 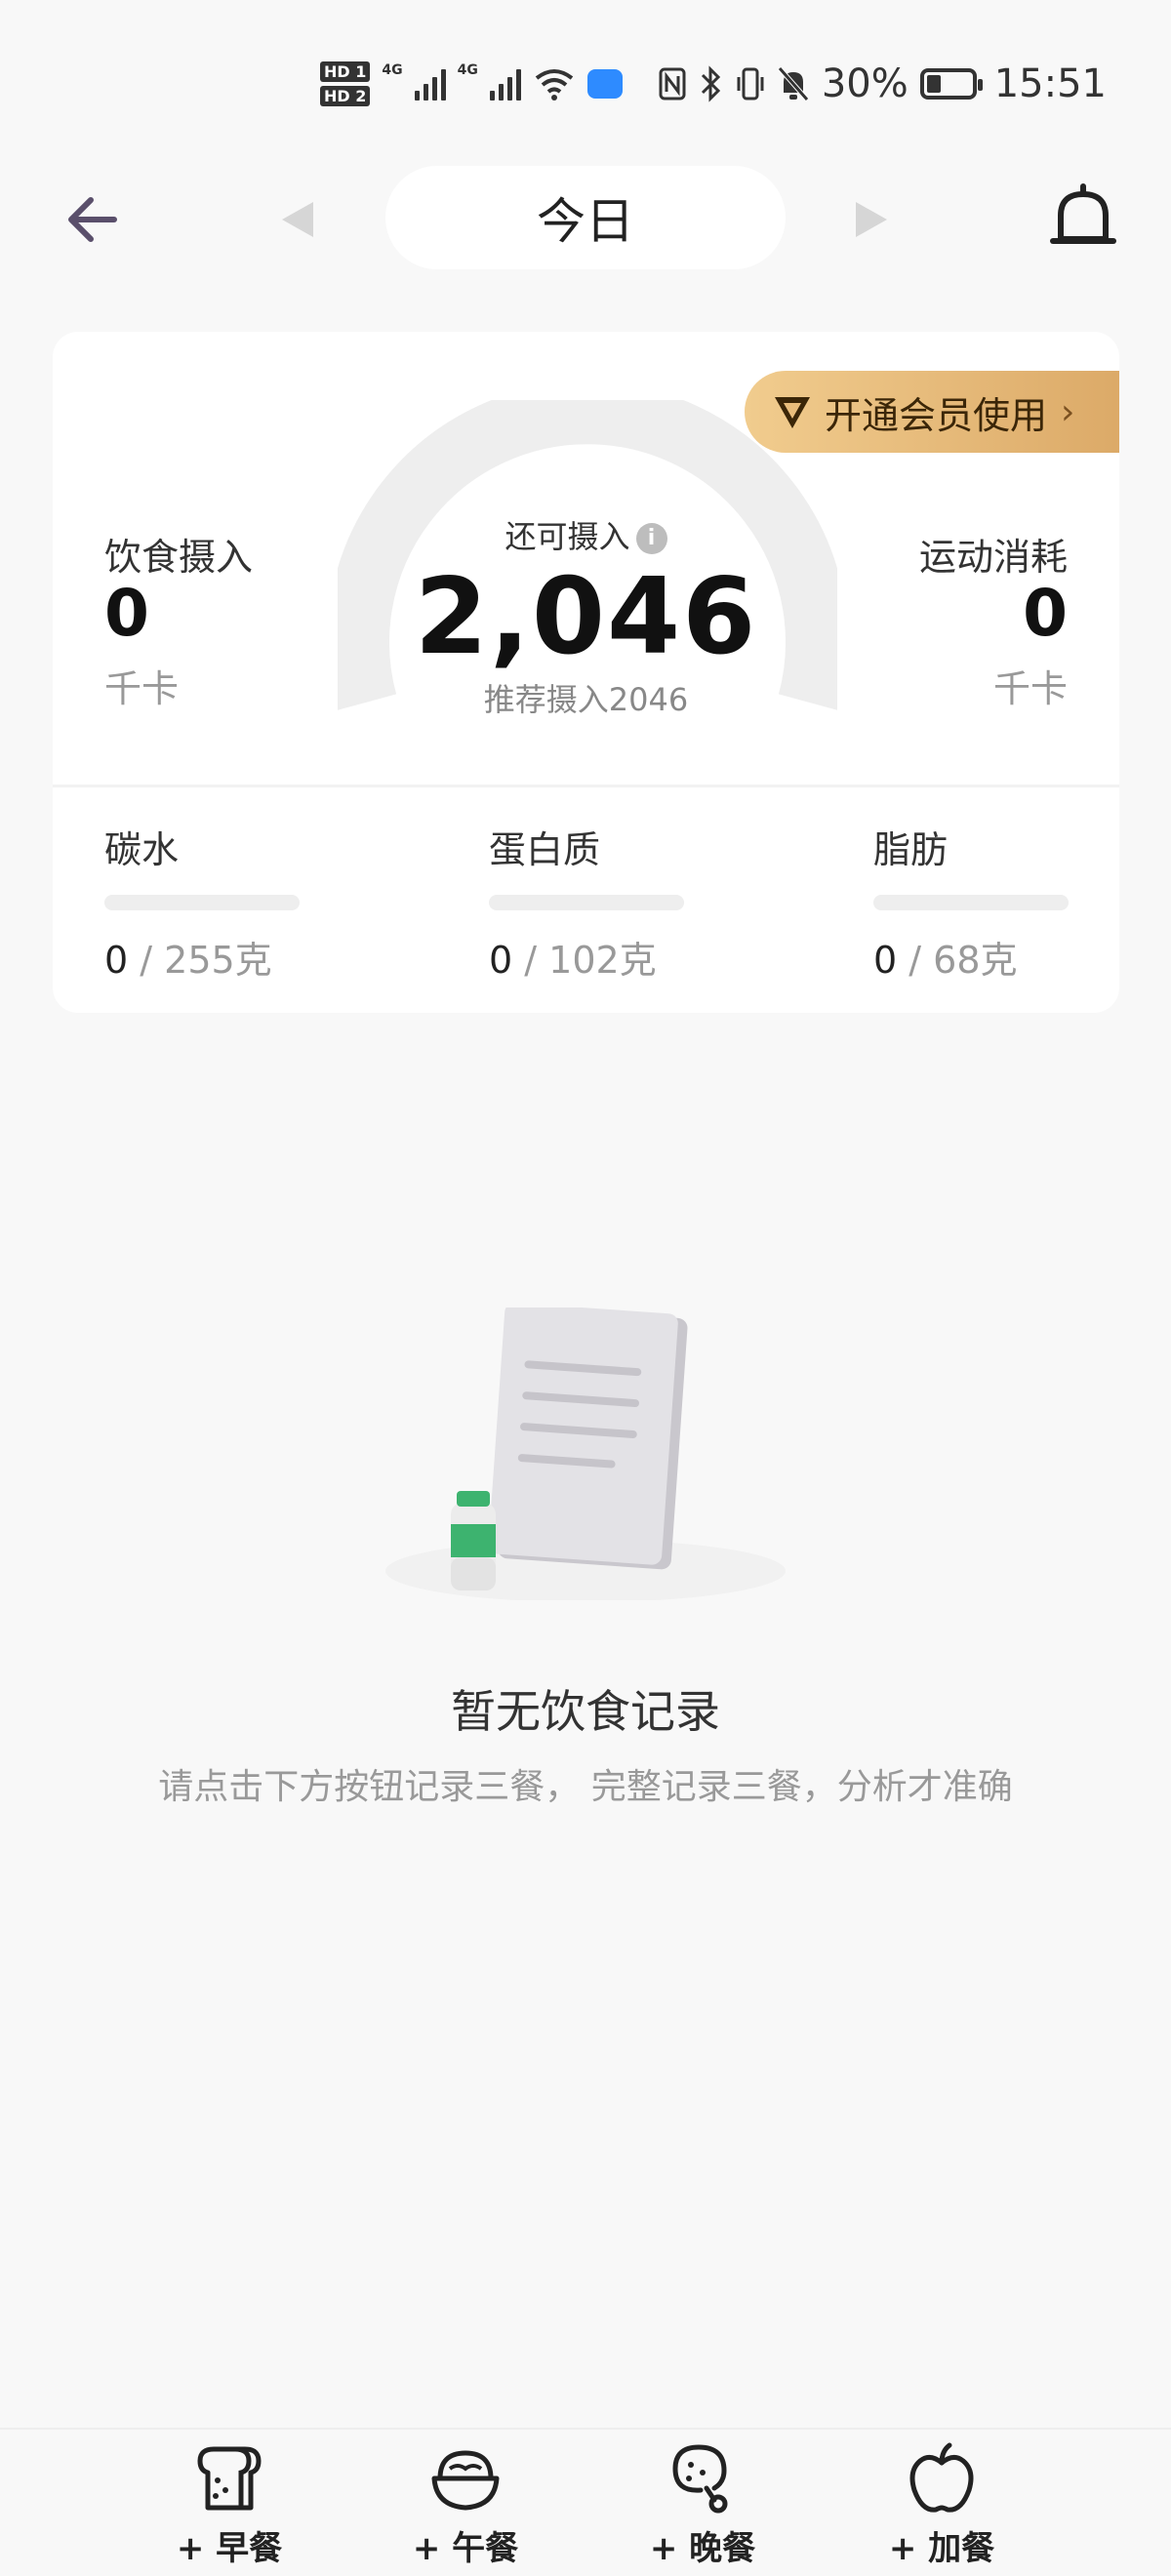 I want to click on bell-icon, so click(x=1083, y=213).